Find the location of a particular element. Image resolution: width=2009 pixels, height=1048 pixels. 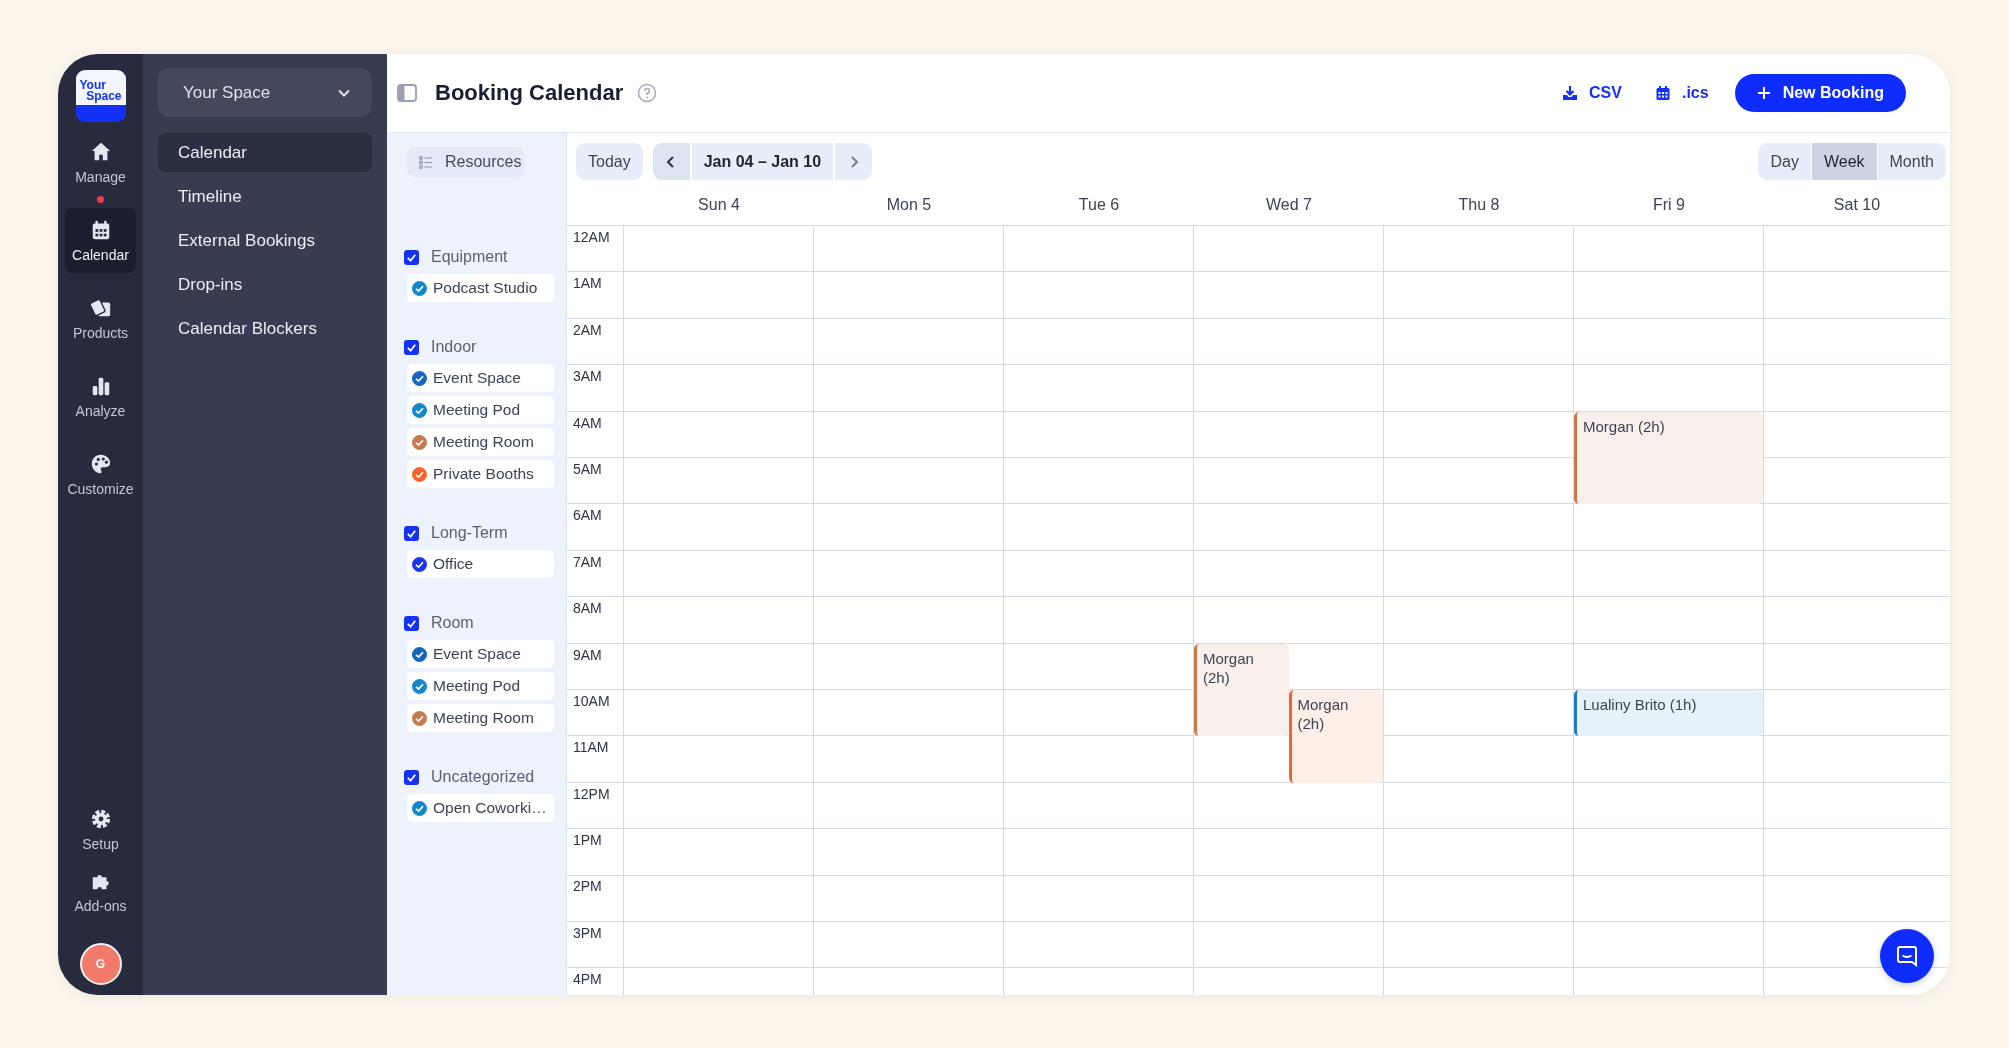

hour-label: 4PM is located at coordinates (587, 979).